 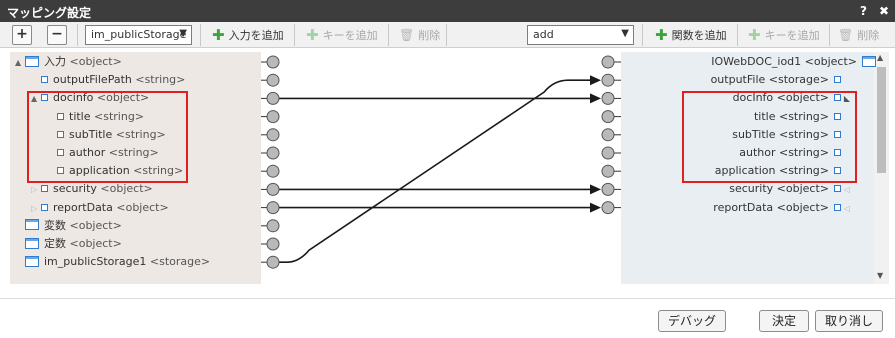 What do you see at coordinates (447, 318) in the screenshot?
I see `dialog-footer: デバッグ 決定 取り消し` at bounding box center [447, 318].